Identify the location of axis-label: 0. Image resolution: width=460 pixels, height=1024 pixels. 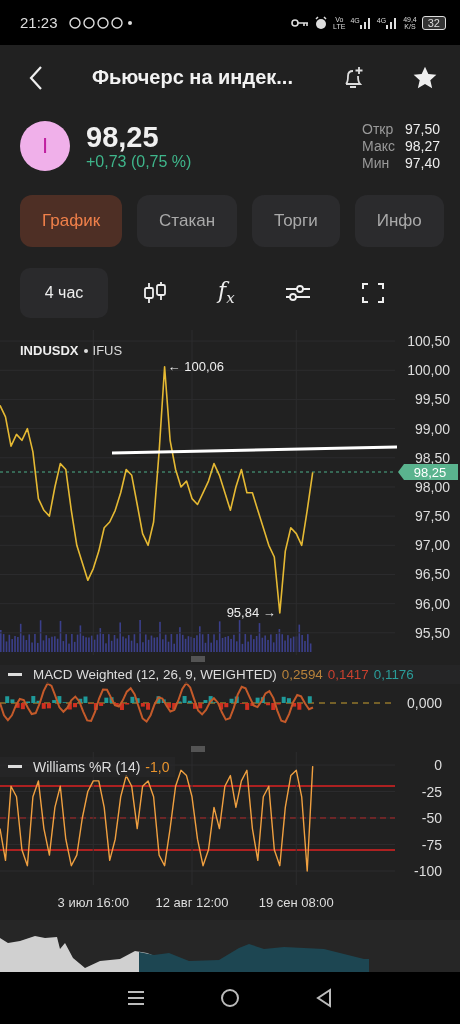
(438, 765).